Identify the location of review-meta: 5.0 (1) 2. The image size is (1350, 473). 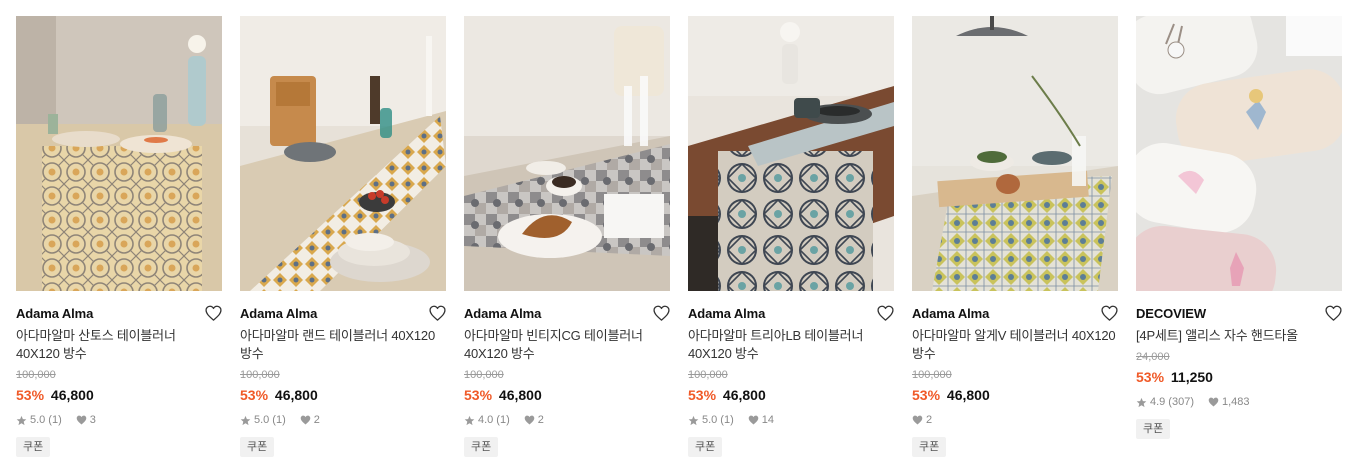
(343, 420).